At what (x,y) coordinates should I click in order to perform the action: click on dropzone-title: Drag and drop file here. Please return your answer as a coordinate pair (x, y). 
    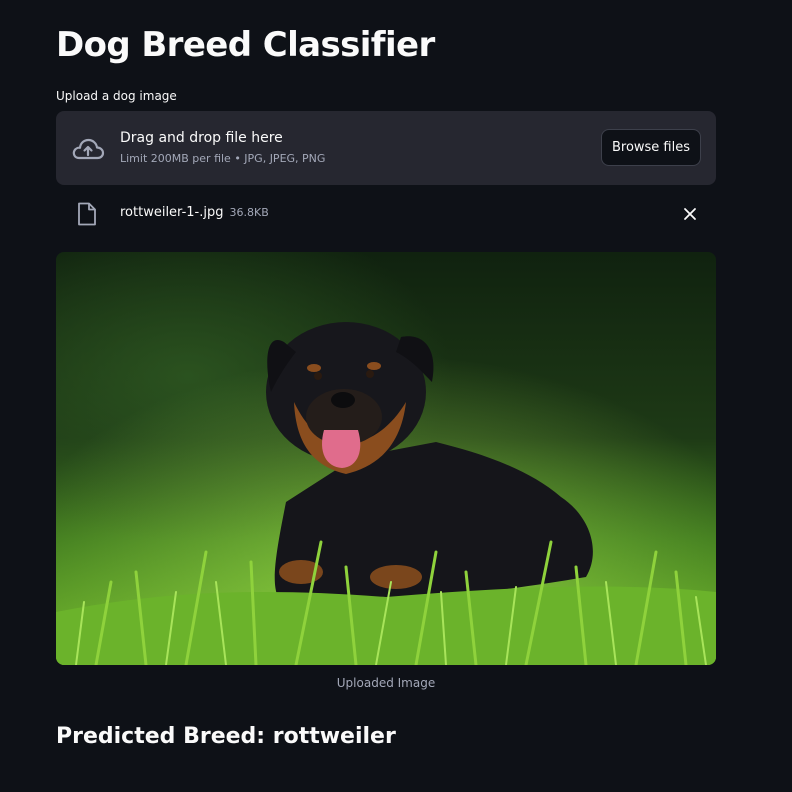
    Looking at the image, I should click on (201, 138).